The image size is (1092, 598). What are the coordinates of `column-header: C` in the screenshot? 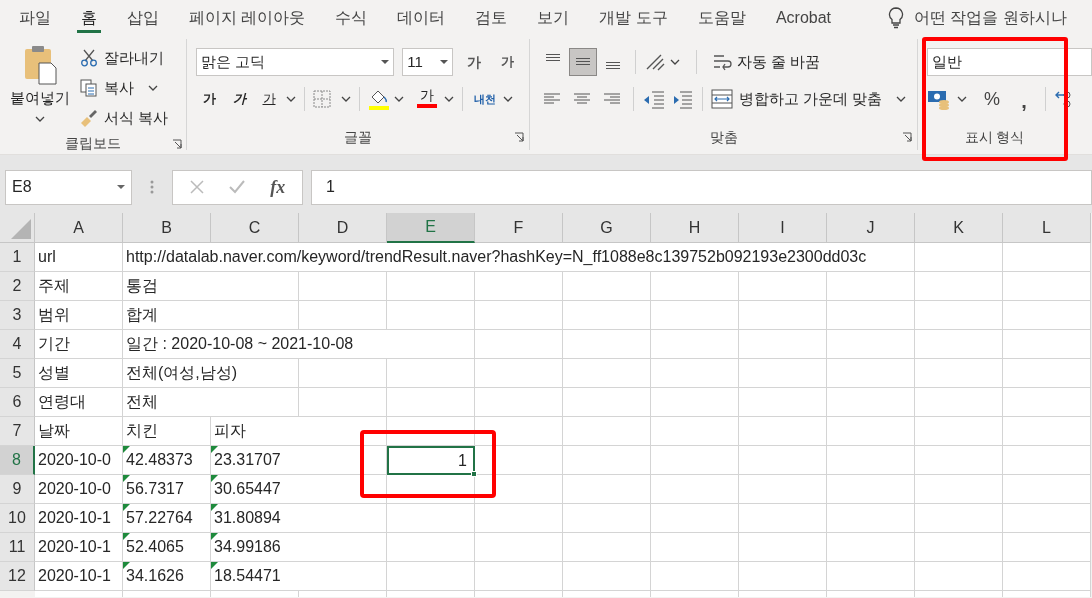 It's located at (255, 228).